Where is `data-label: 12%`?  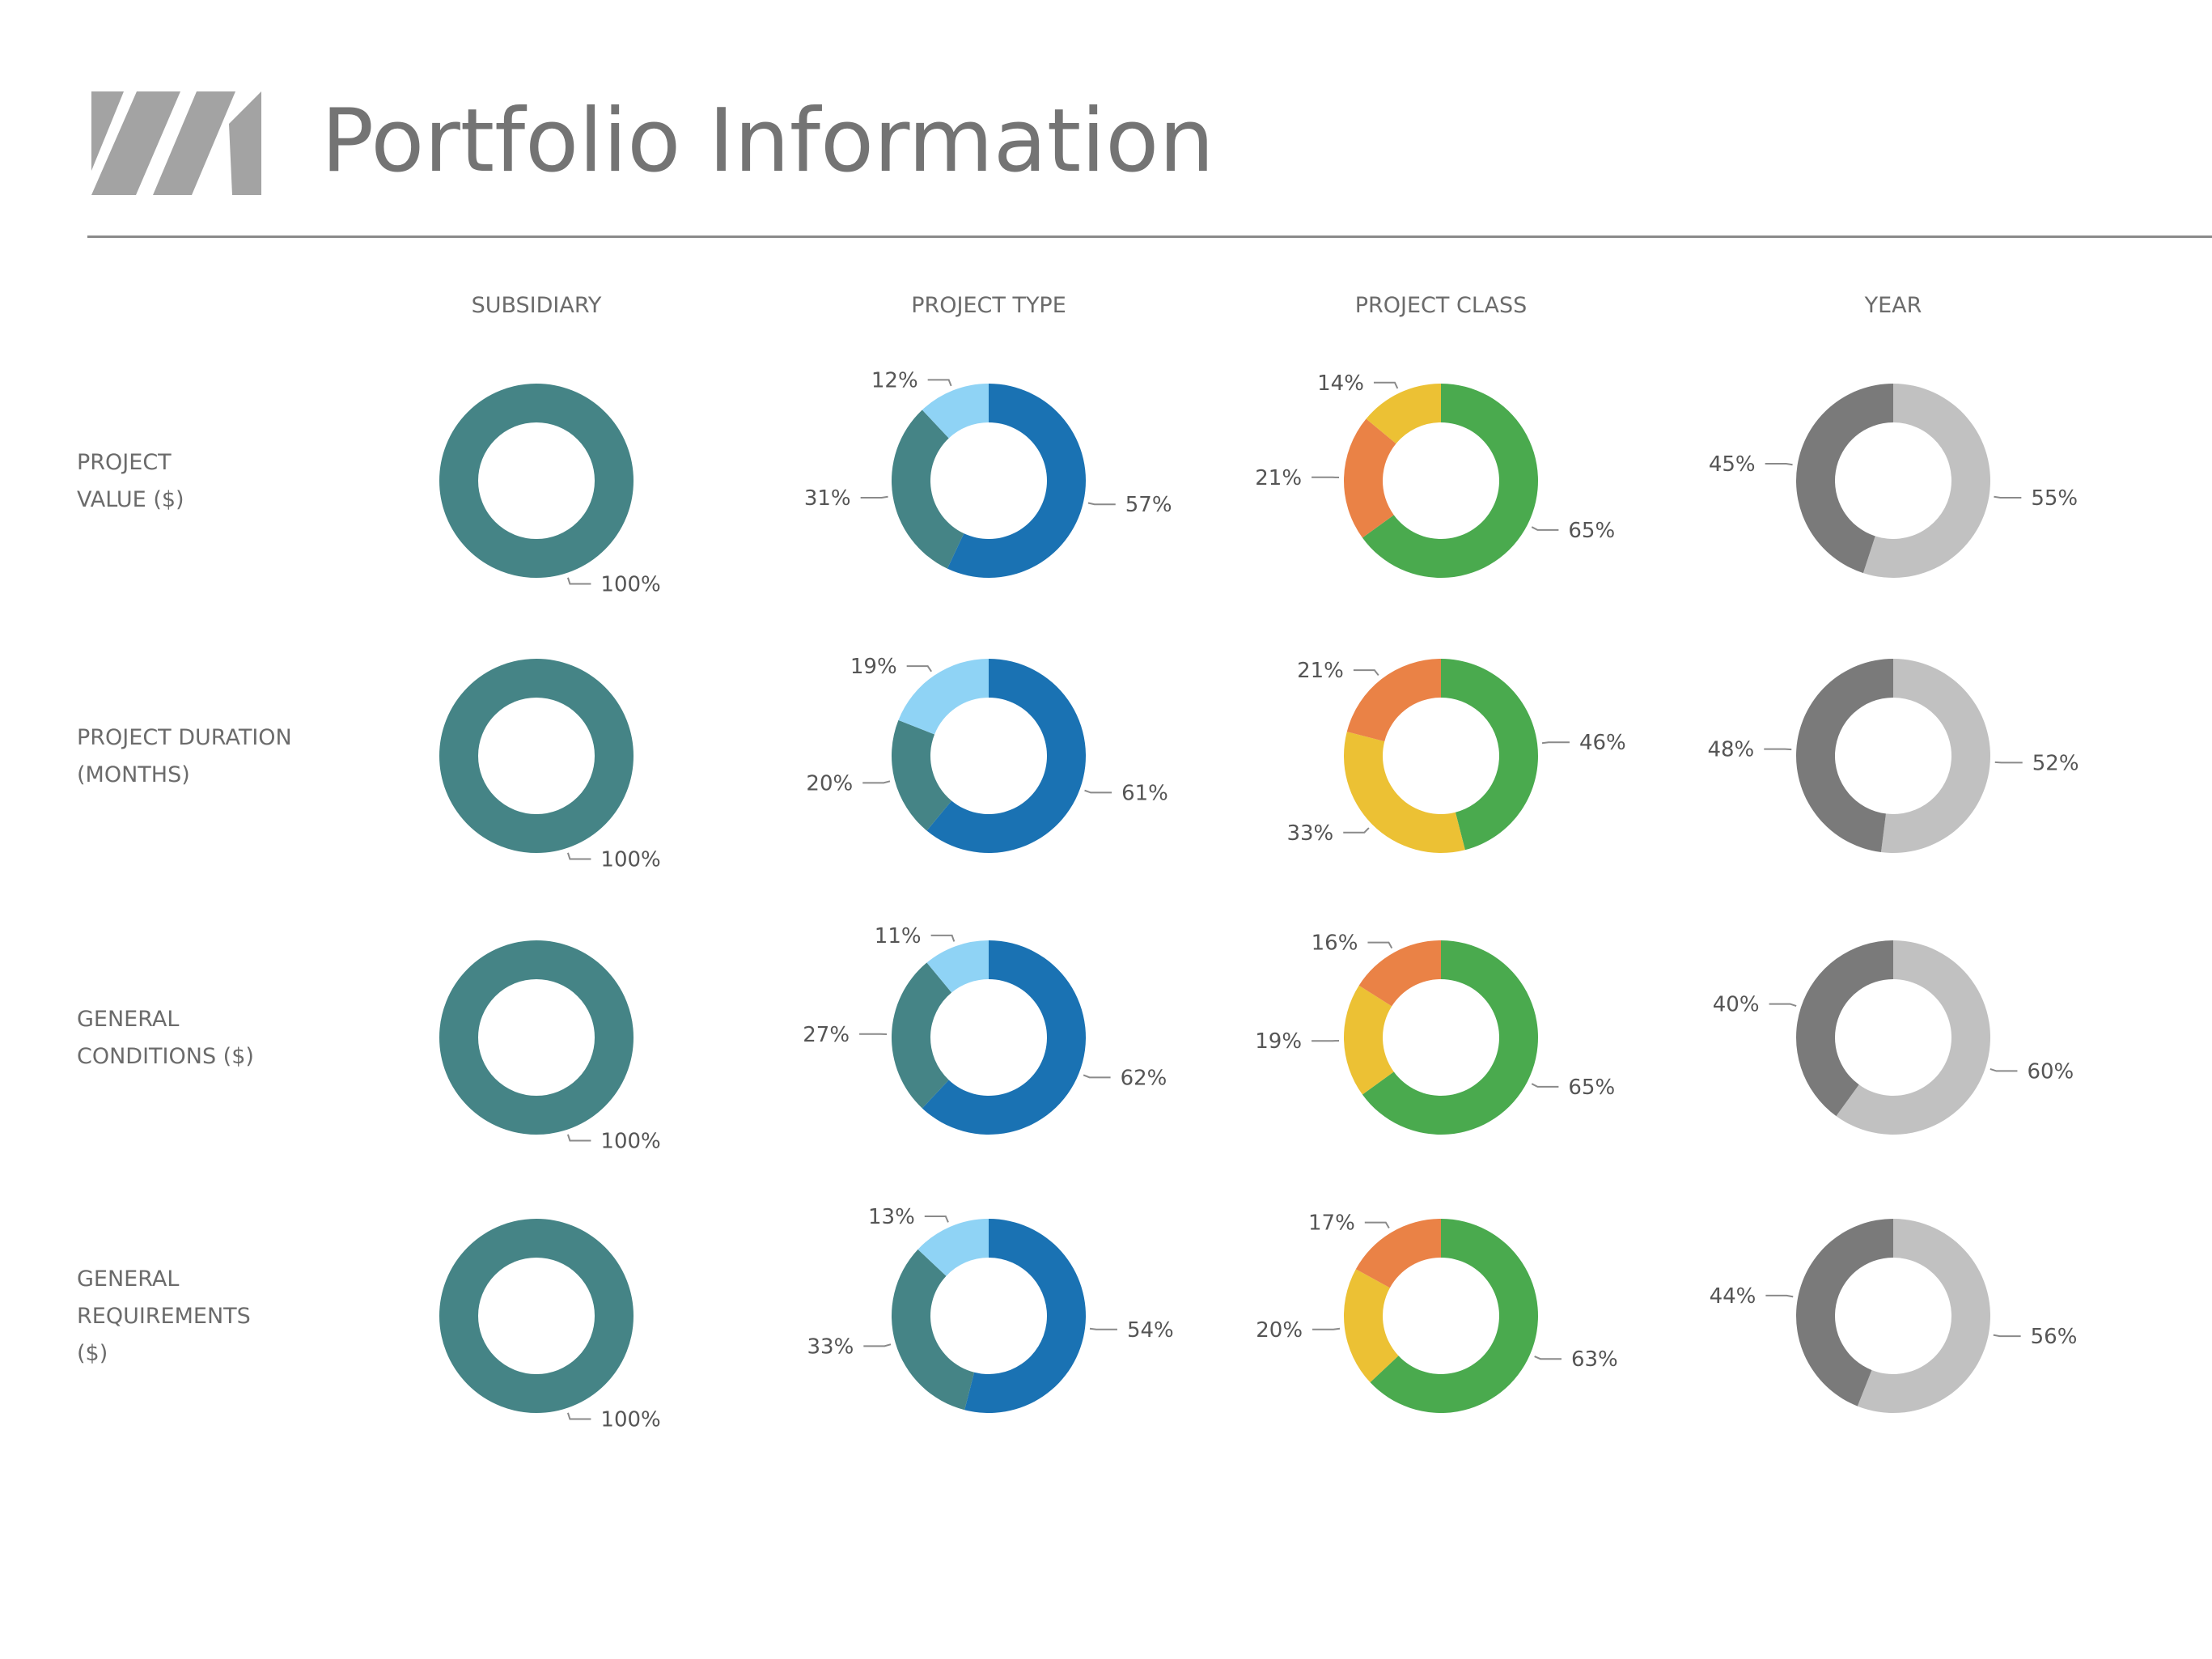
data-label: 12% is located at coordinates (894, 380).